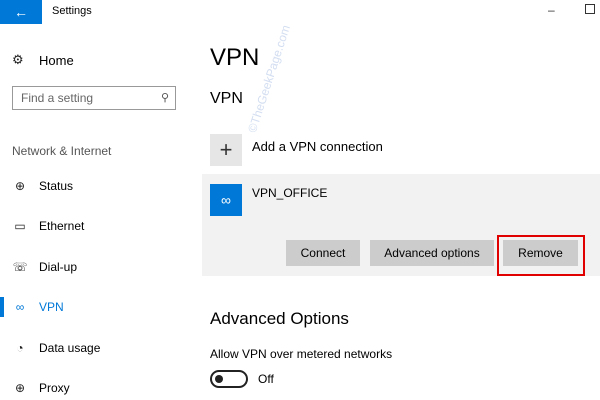 The height and width of the screenshot is (400, 600). I want to click on sidebar-item-label: Status, so click(56, 186).